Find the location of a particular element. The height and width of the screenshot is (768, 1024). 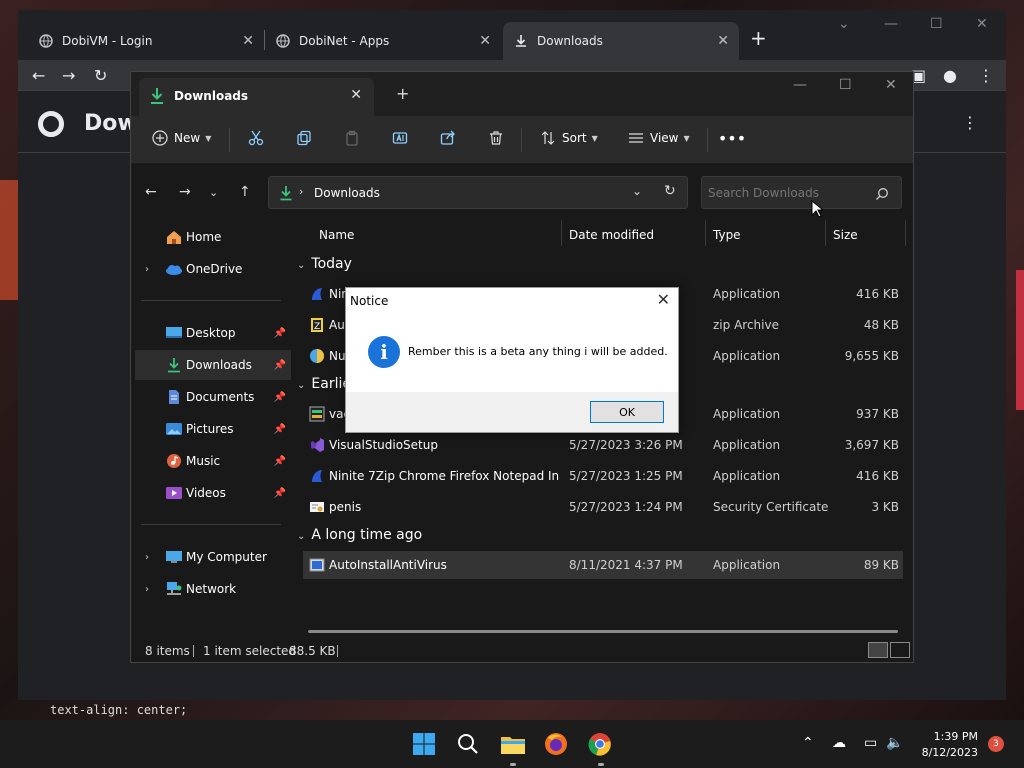

nav-item-pictures: Pictures 📌 is located at coordinates (213, 429).